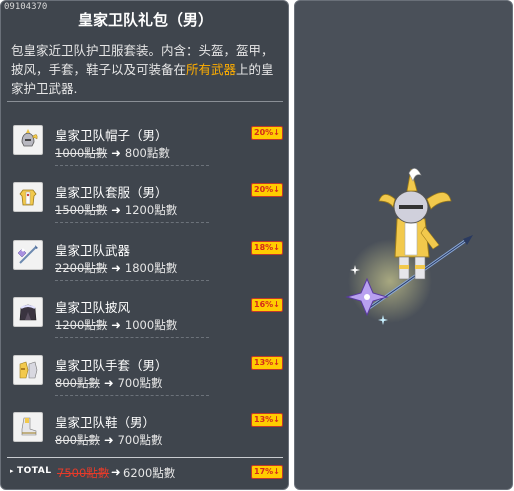 The width and height of the screenshot is (514, 491). Describe the element at coordinates (151, 210) in the screenshot. I see `item-sale-price: 1200點數` at that location.